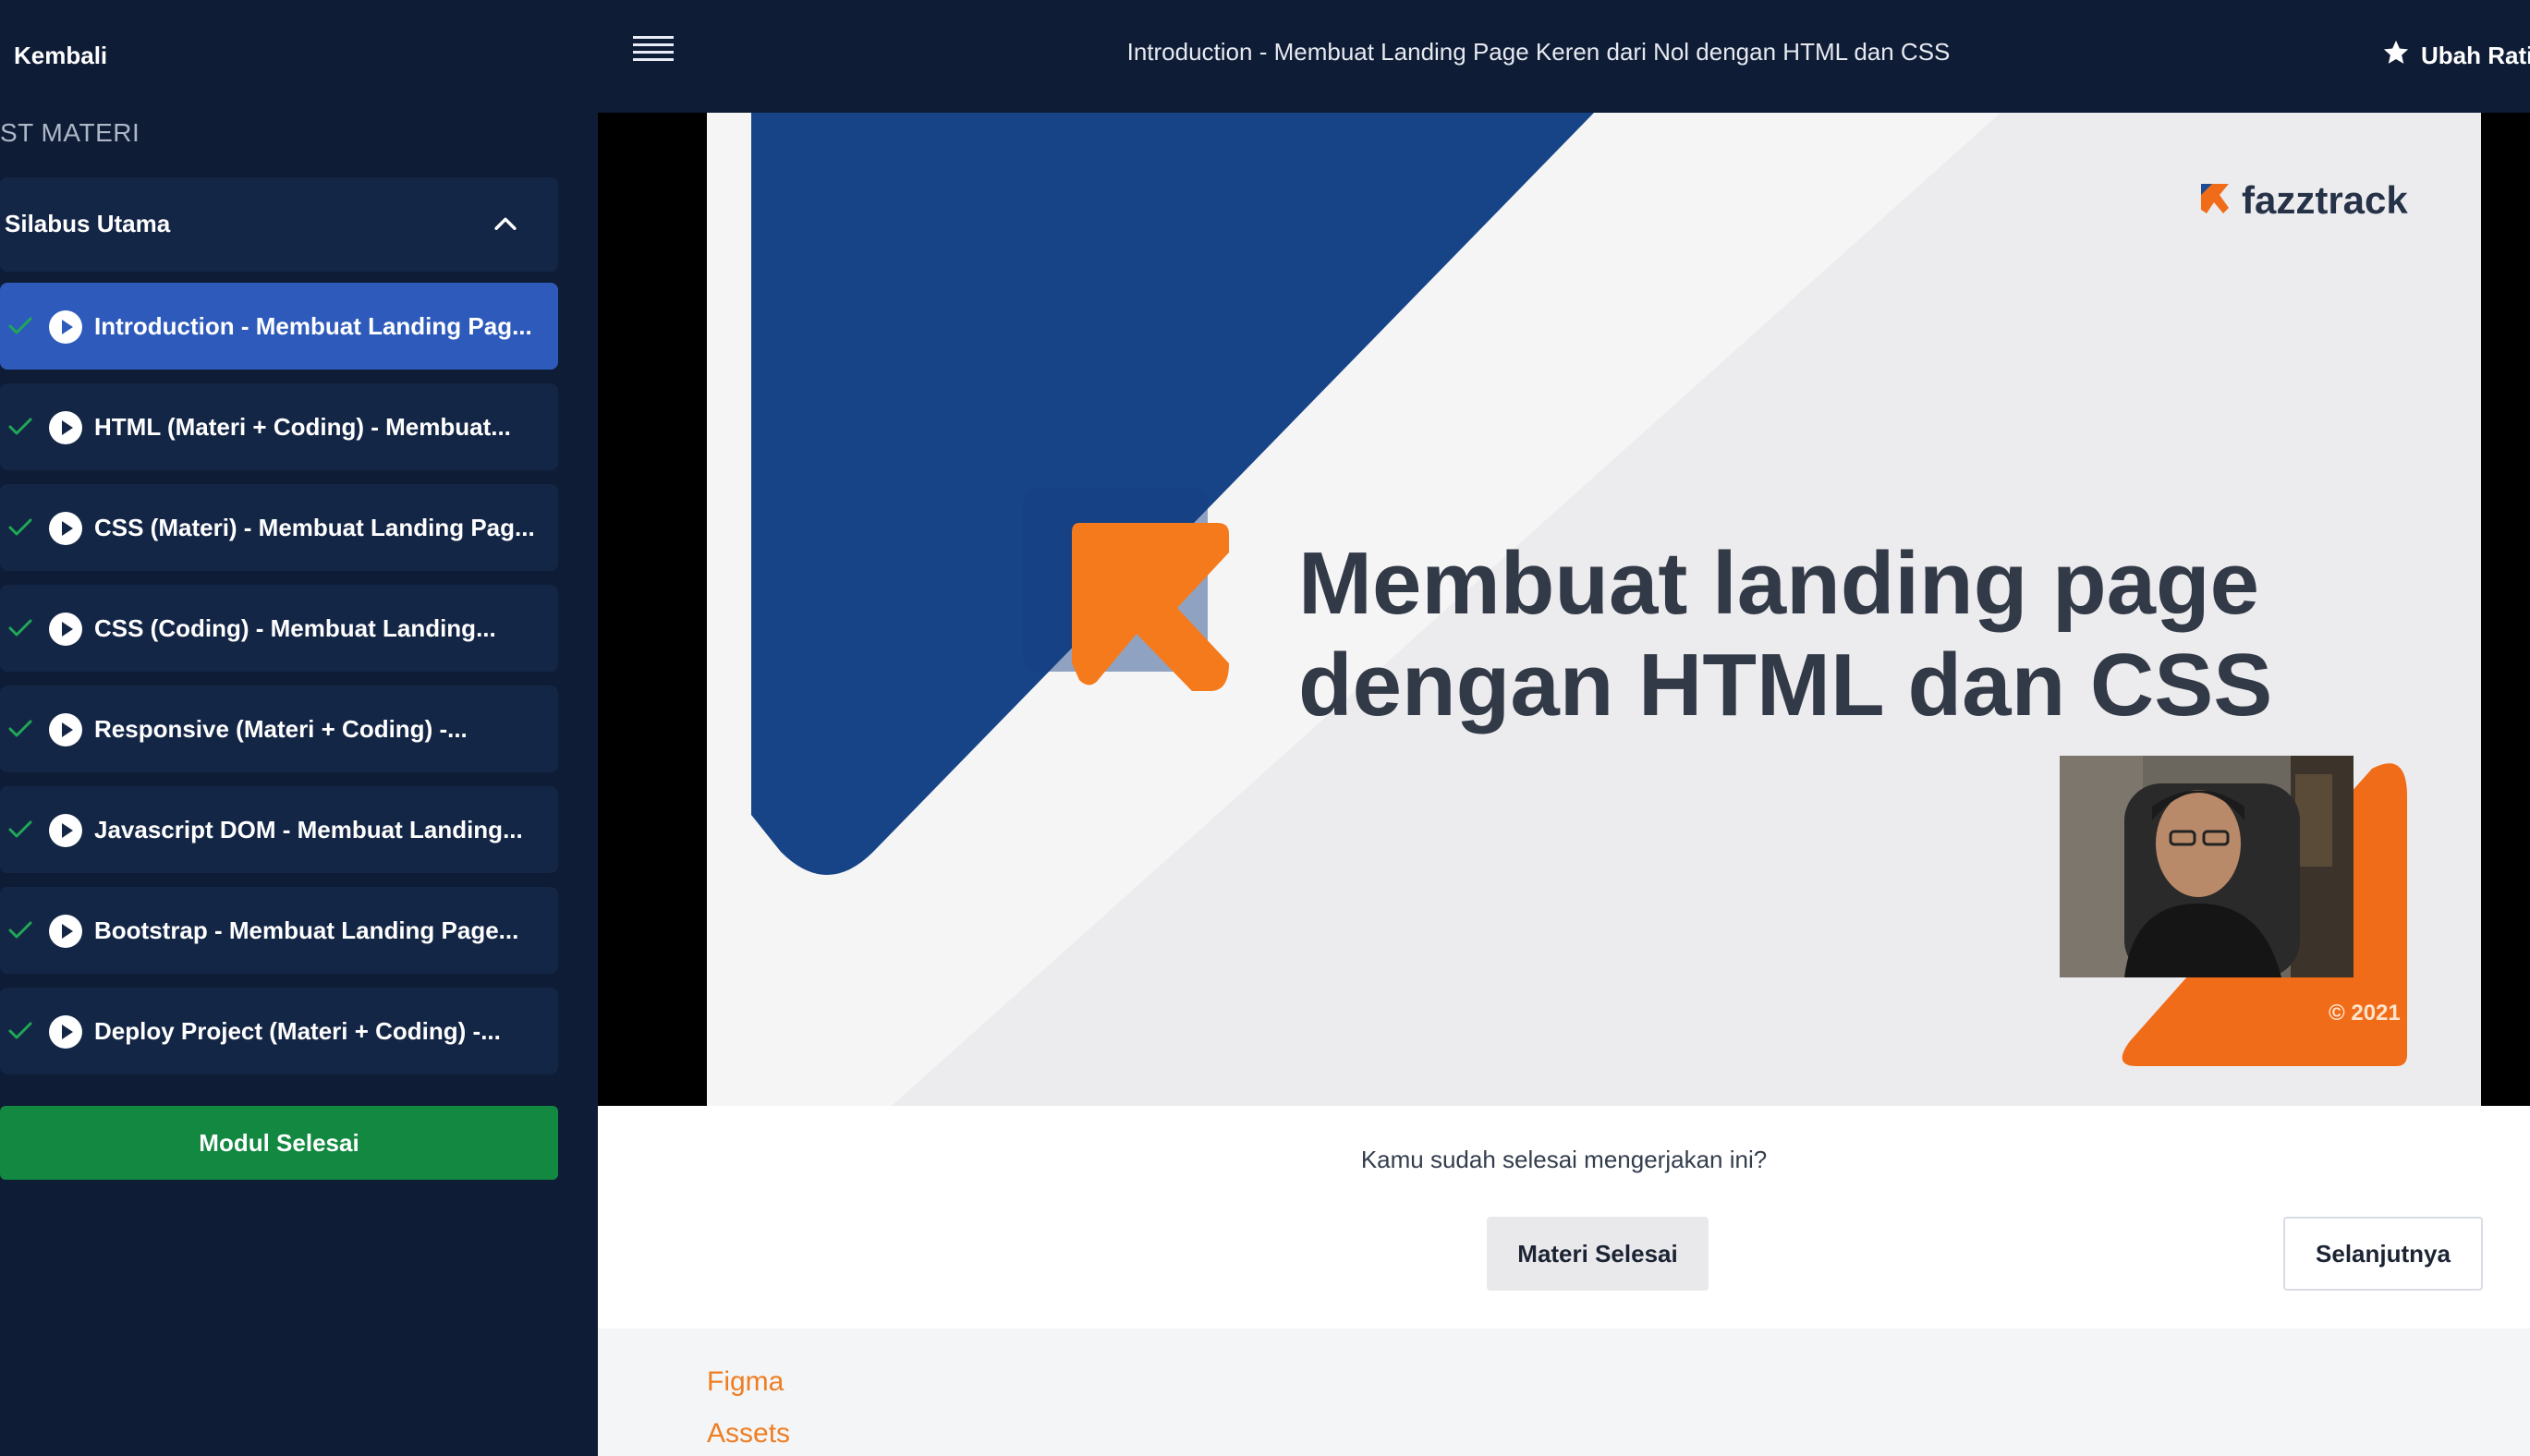 This screenshot has height=1456, width=2530. What do you see at coordinates (748, 1433) in the screenshot?
I see `assets-link: Assets` at bounding box center [748, 1433].